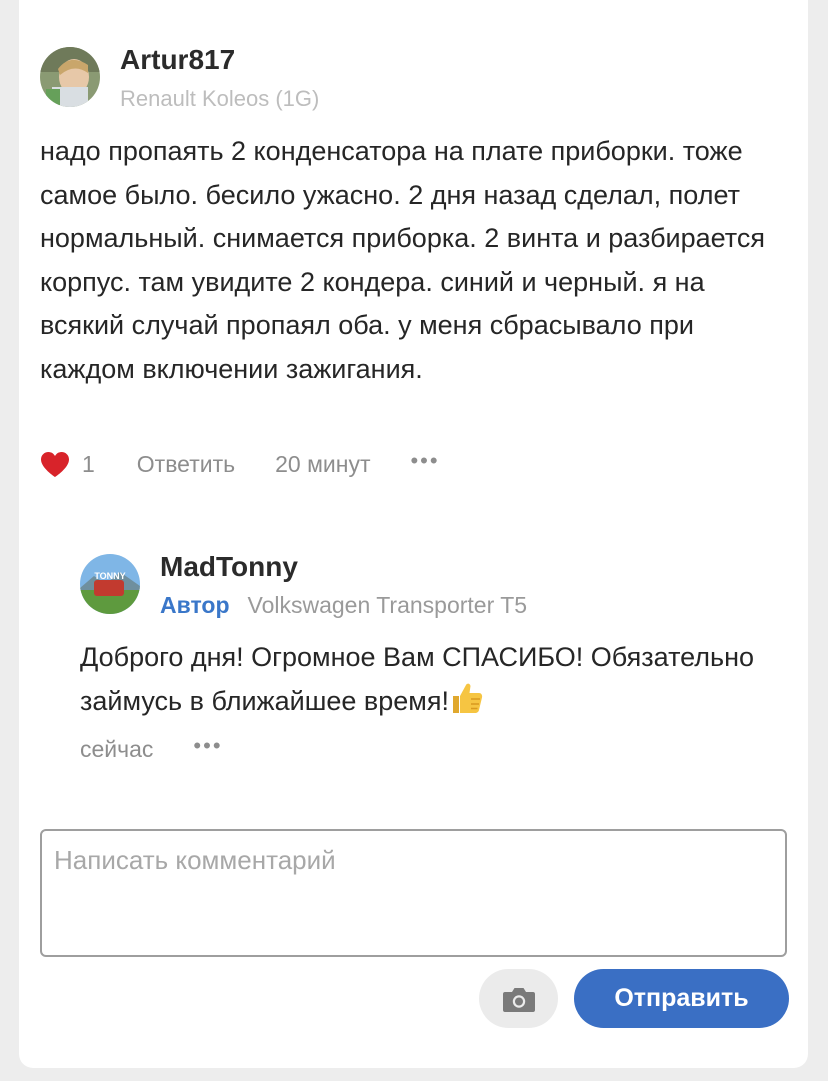 This screenshot has height=1081, width=828. I want to click on comment-input-box, so click(413, 893).